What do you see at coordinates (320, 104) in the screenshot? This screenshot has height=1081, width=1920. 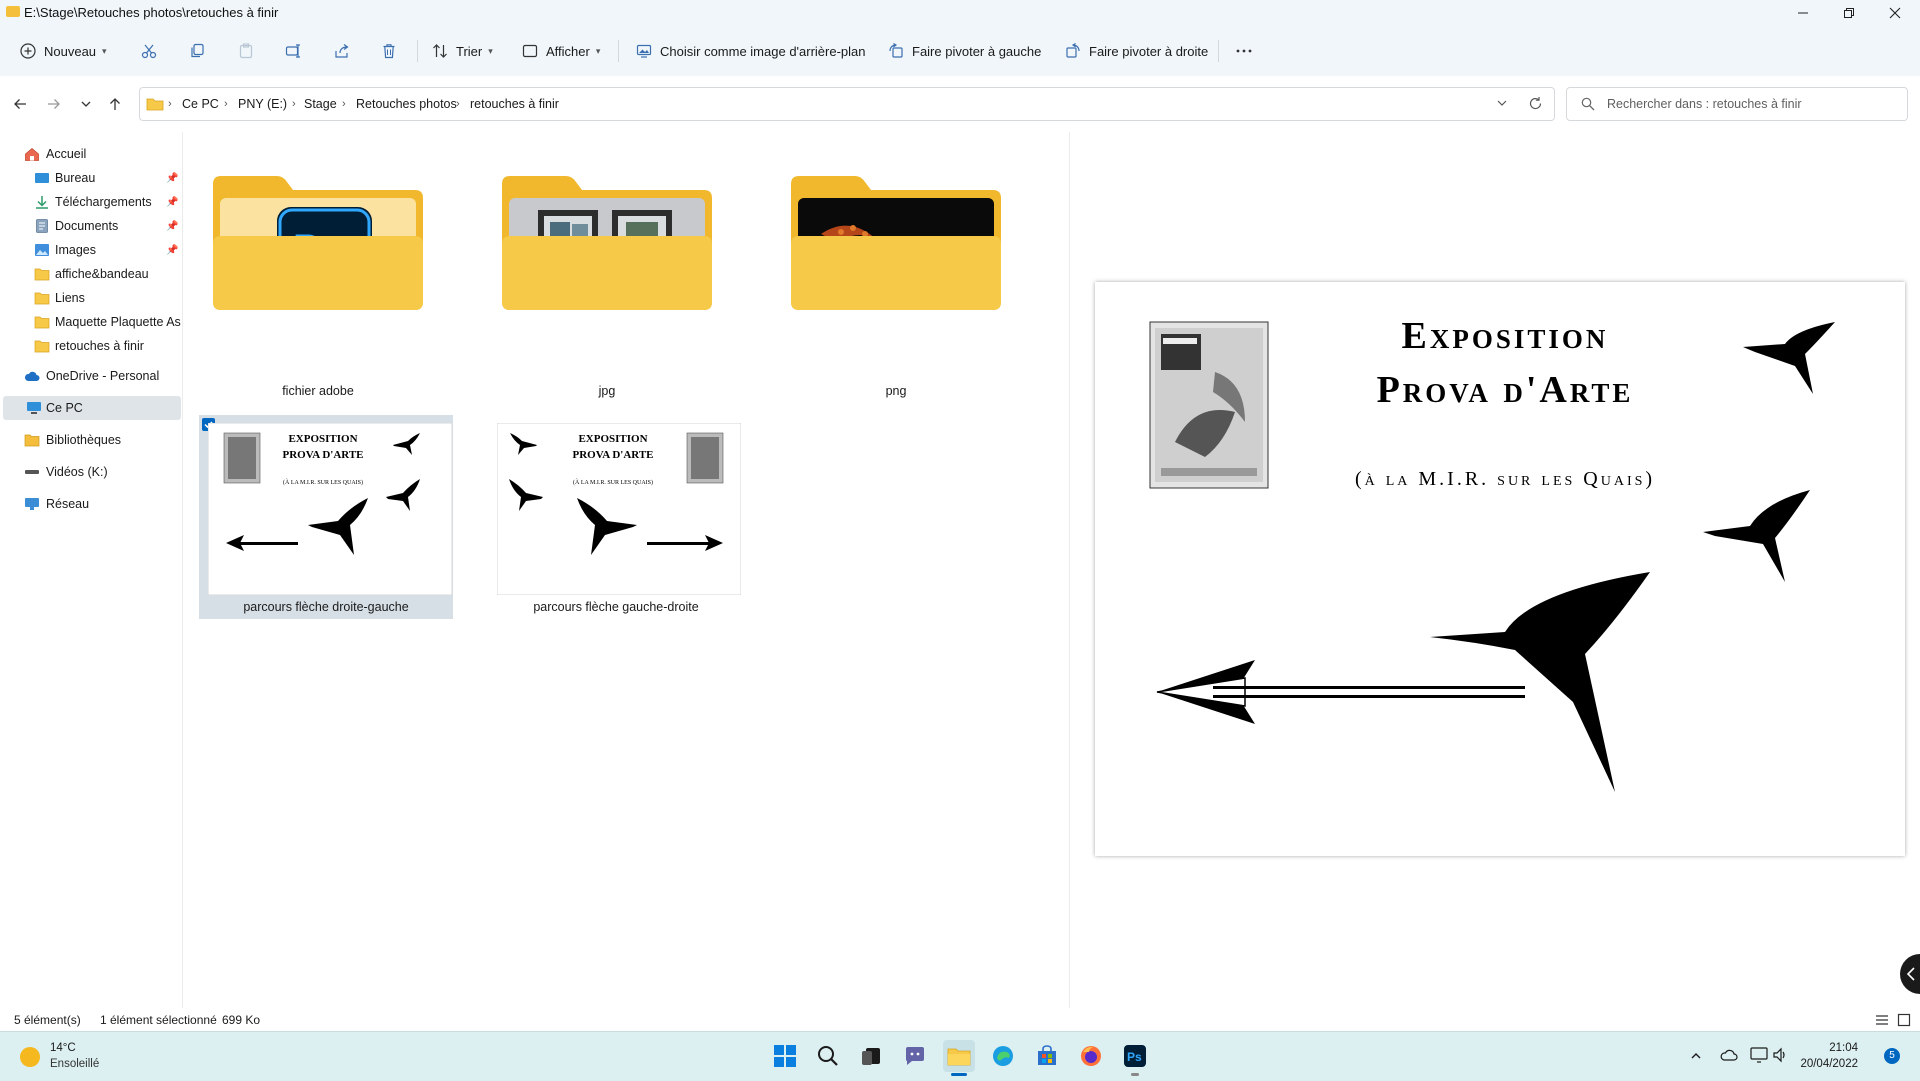 I see `breadcrumb-item: Stage` at bounding box center [320, 104].